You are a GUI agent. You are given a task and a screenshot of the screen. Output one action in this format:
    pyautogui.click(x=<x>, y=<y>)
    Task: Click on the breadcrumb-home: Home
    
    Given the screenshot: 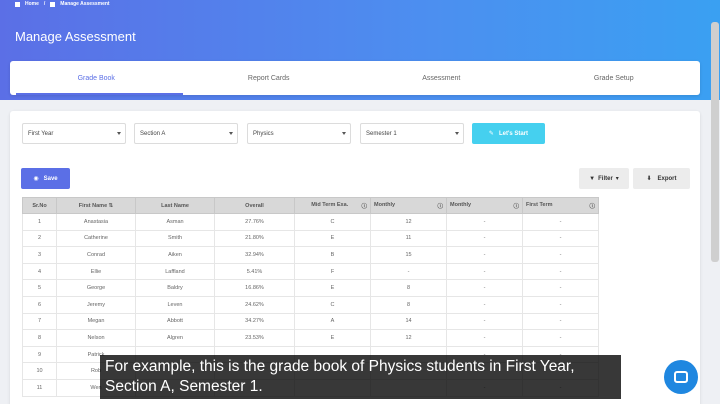 What is the action you would take?
    pyautogui.click(x=32, y=4)
    